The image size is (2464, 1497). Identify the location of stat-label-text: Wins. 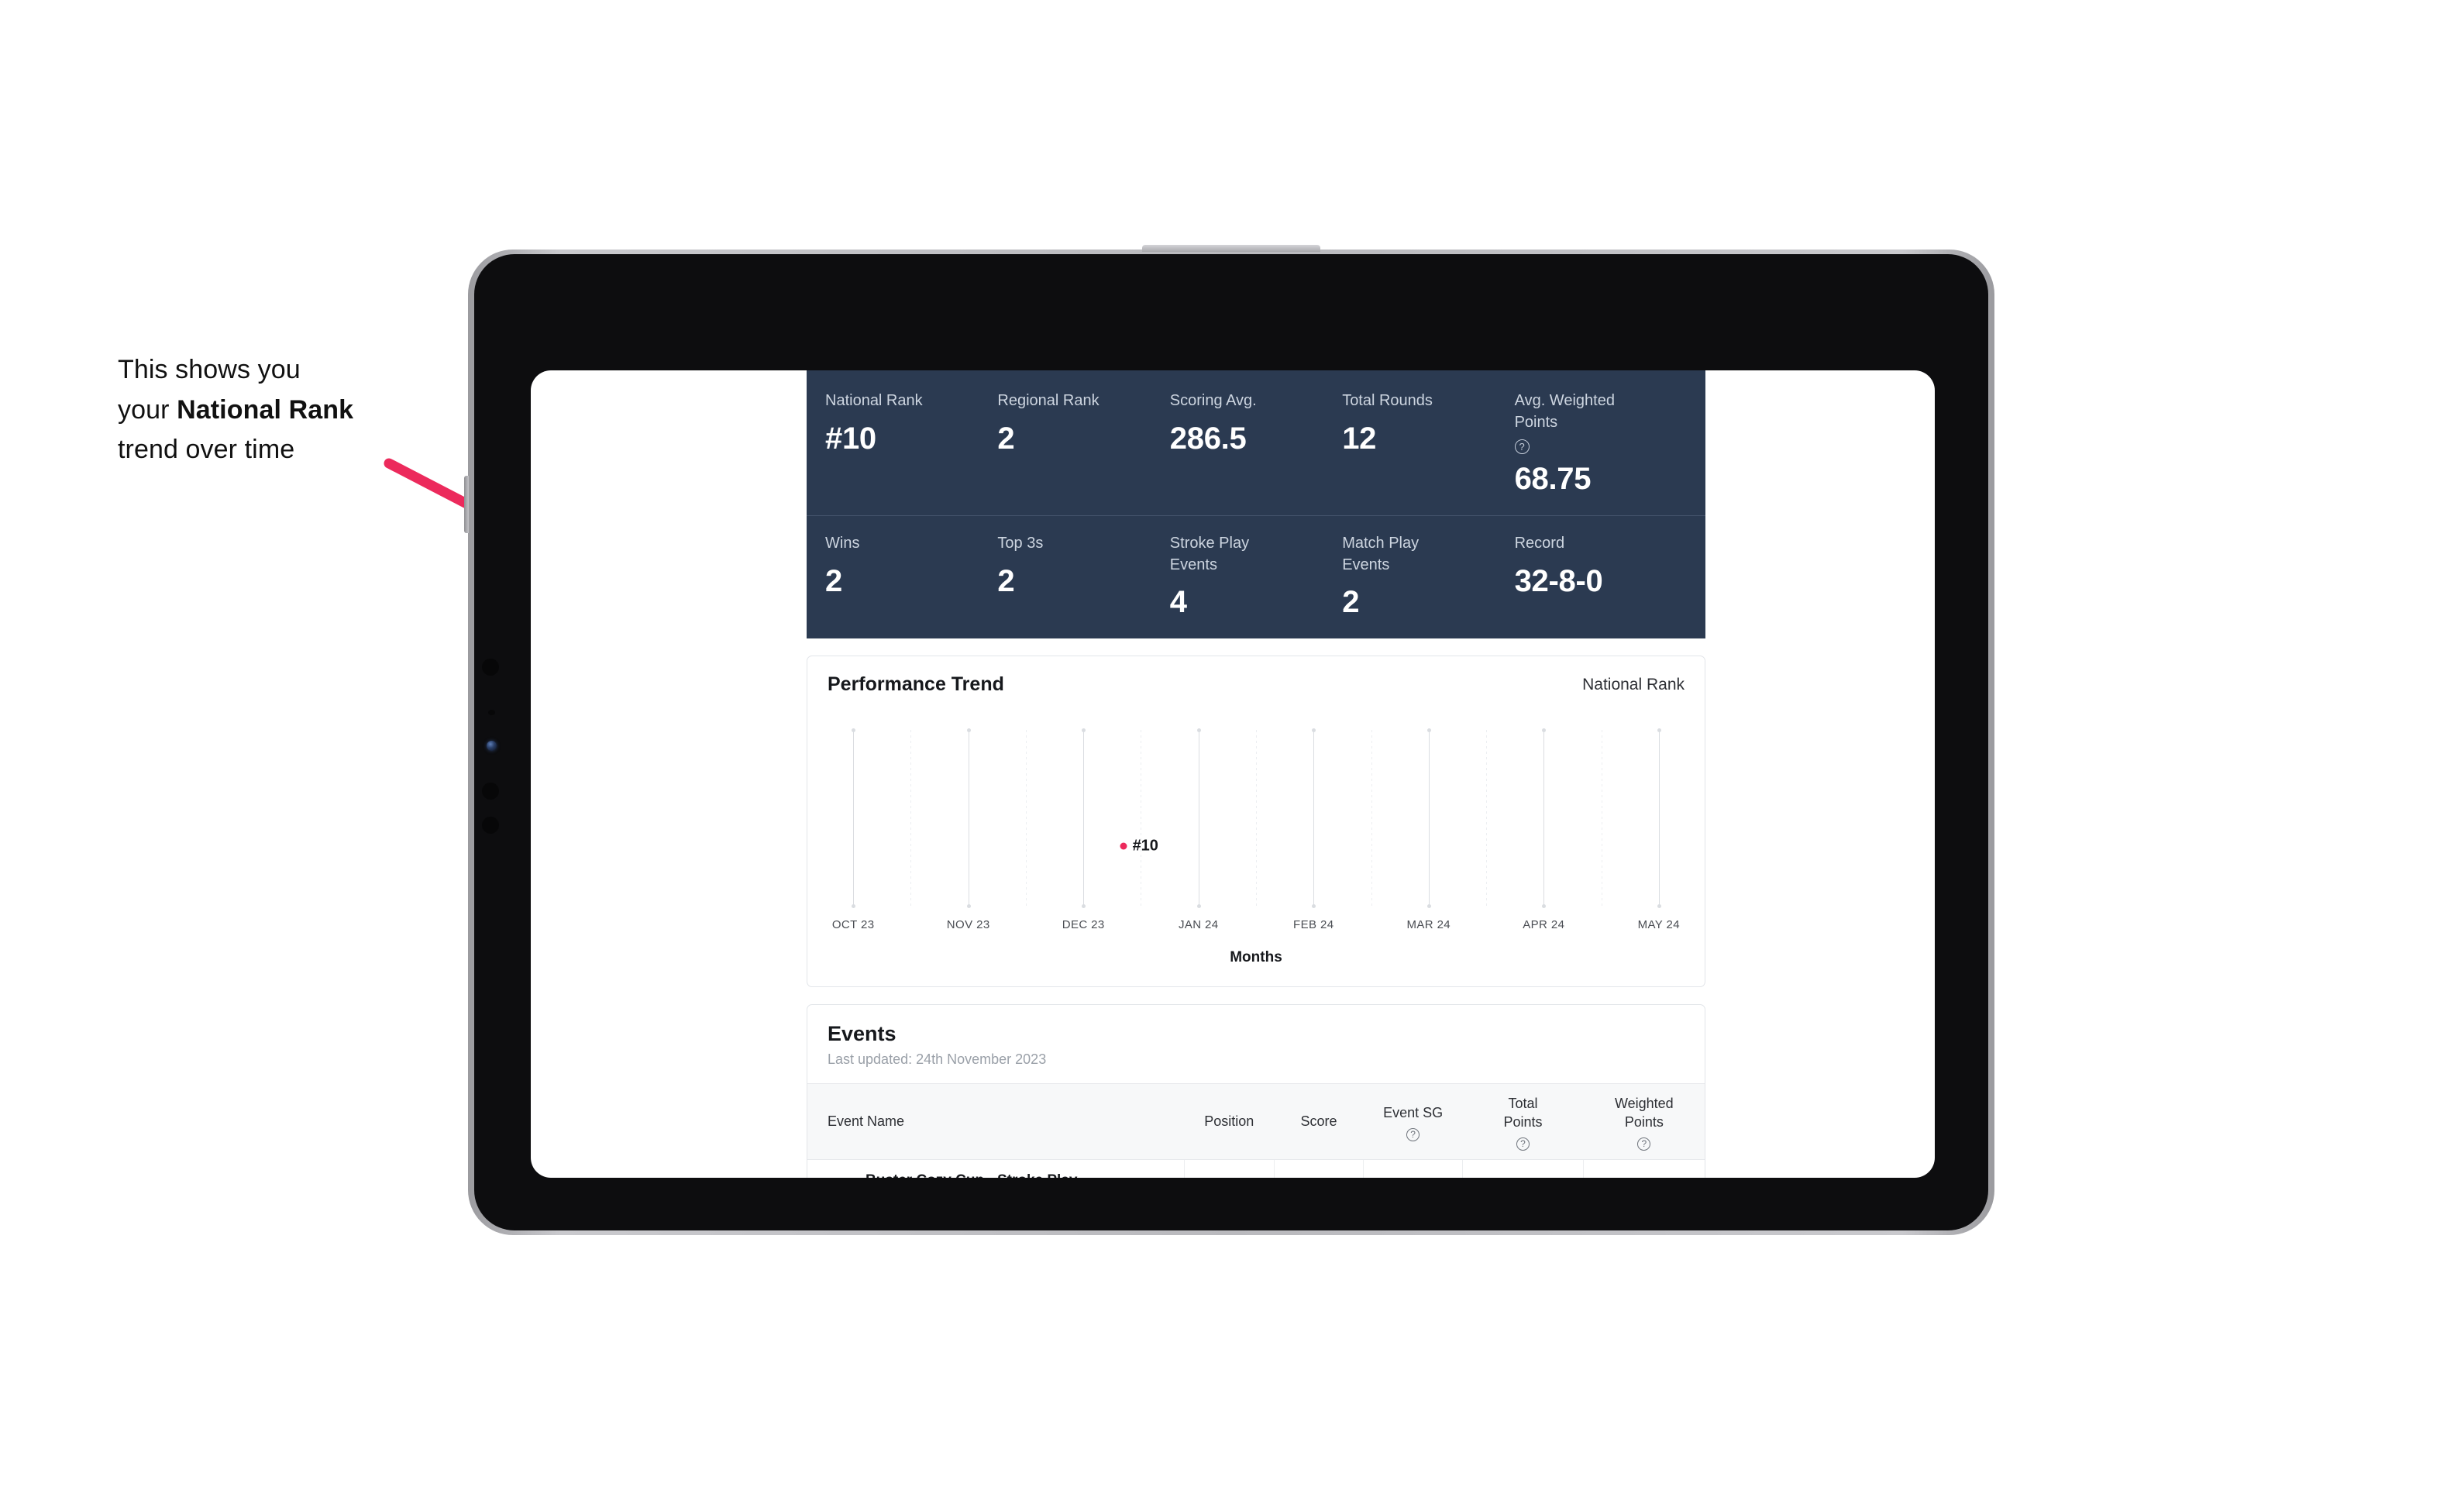
(843, 543).